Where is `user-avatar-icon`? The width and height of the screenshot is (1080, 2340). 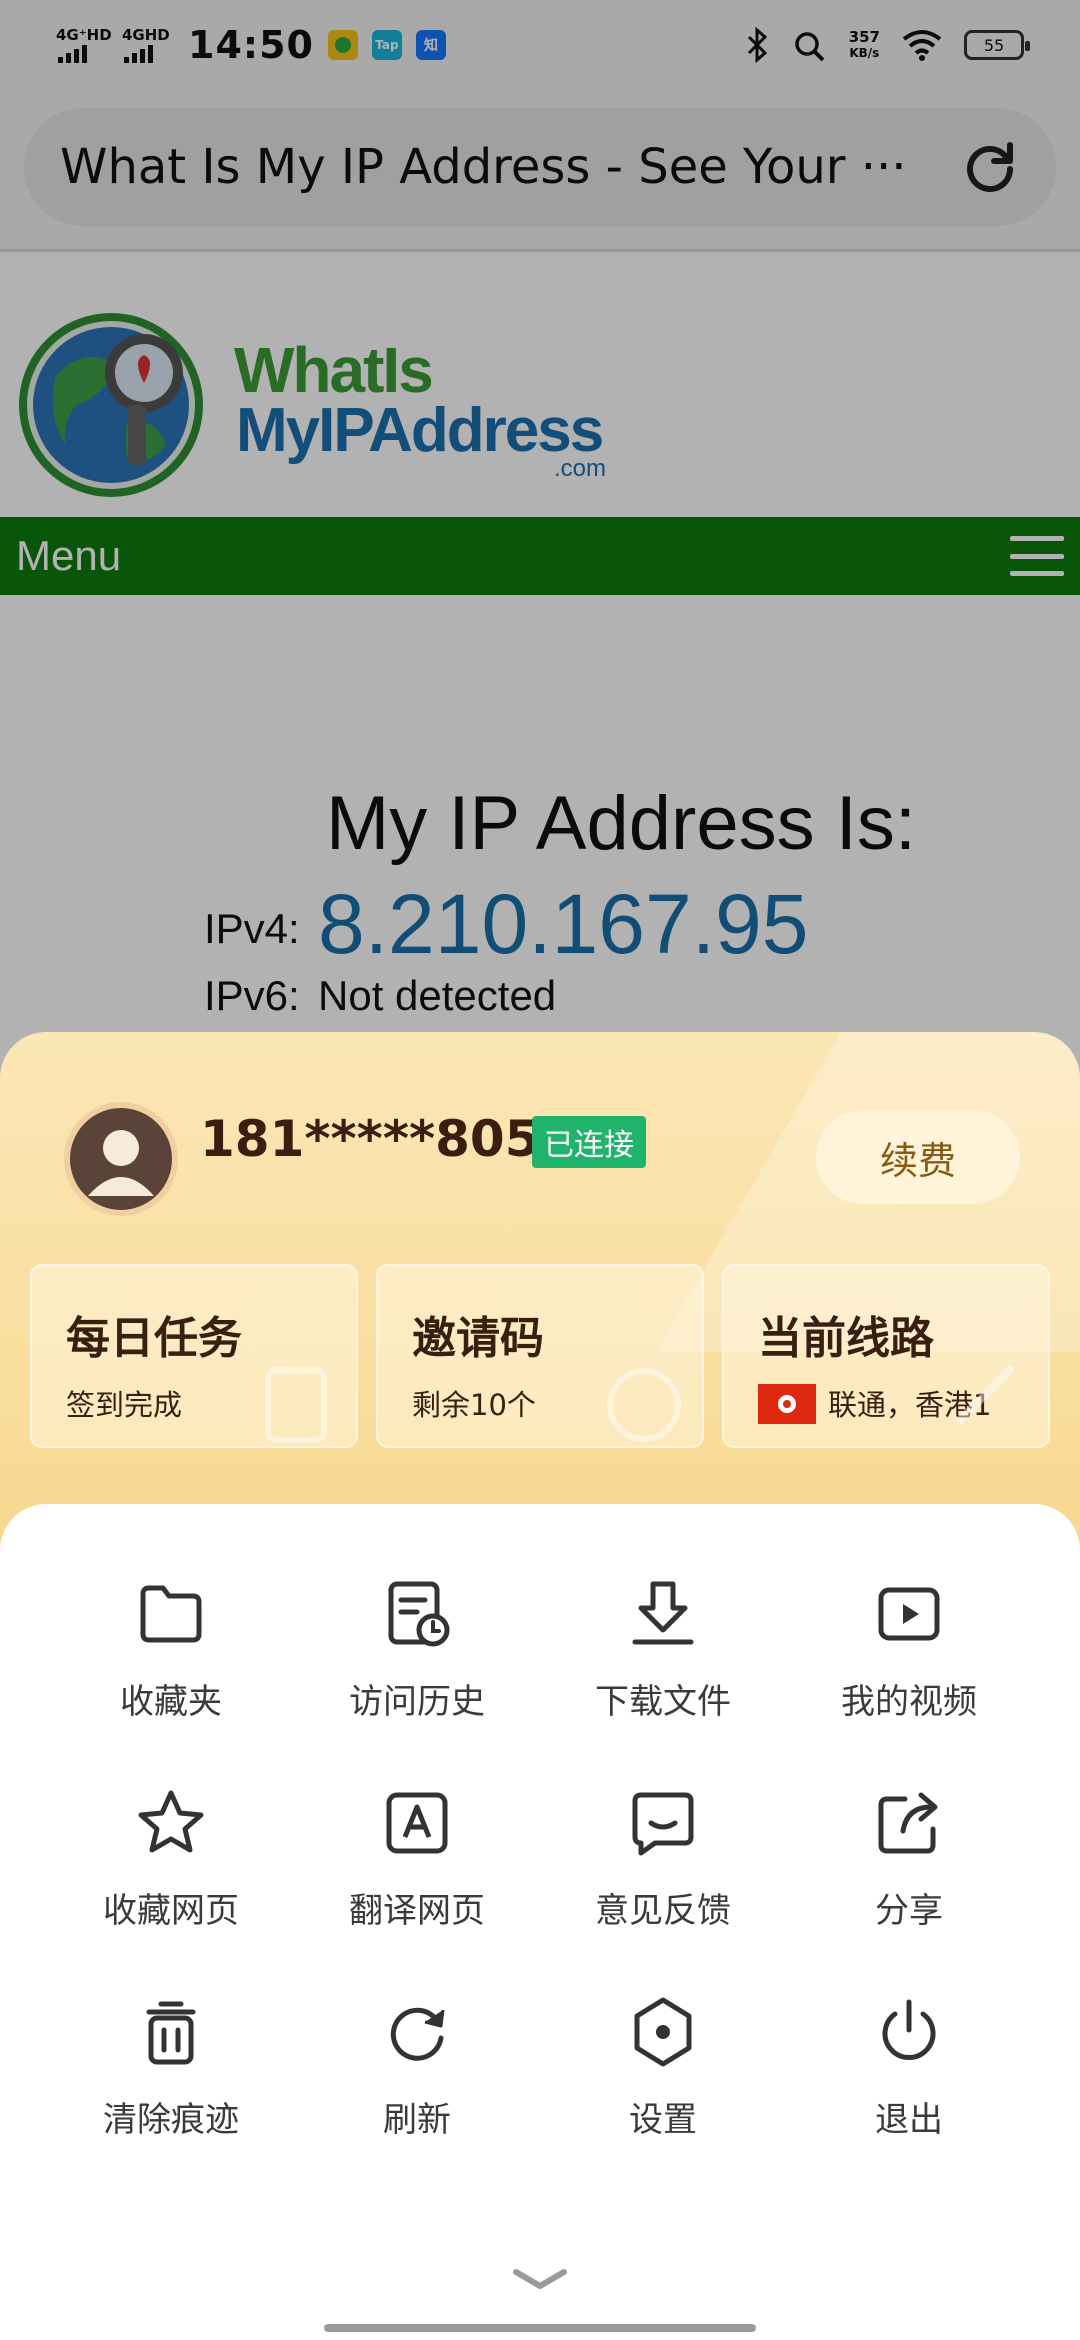 user-avatar-icon is located at coordinates (121, 1163).